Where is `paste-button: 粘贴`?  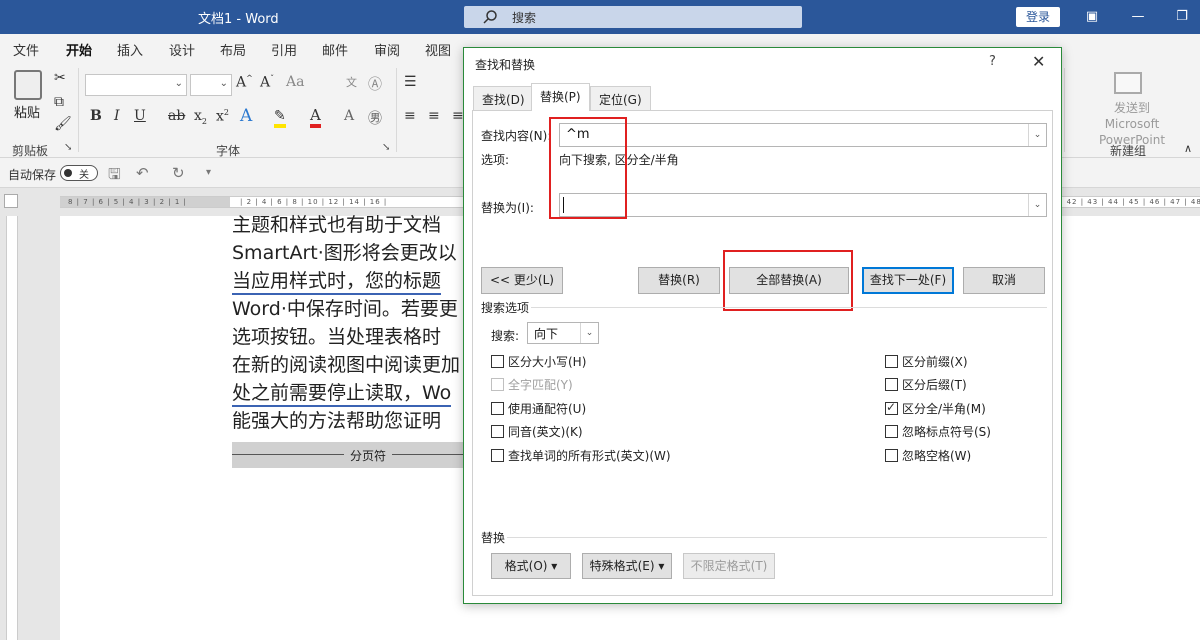
paste-button: 粘贴 is located at coordinates (27, 111).